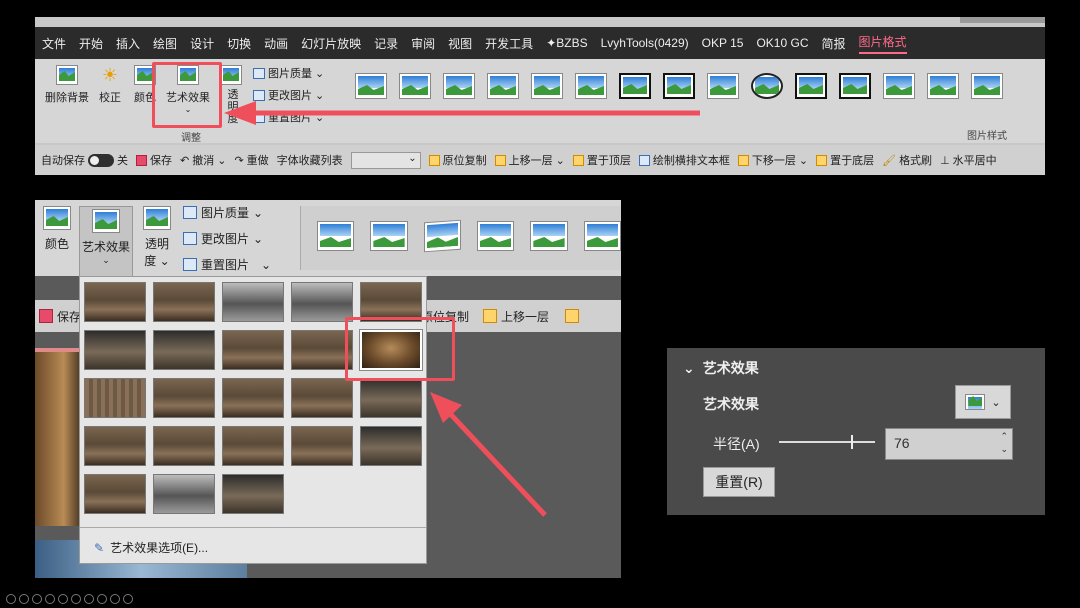  I want to click on prev-icon, so click(11, 599).